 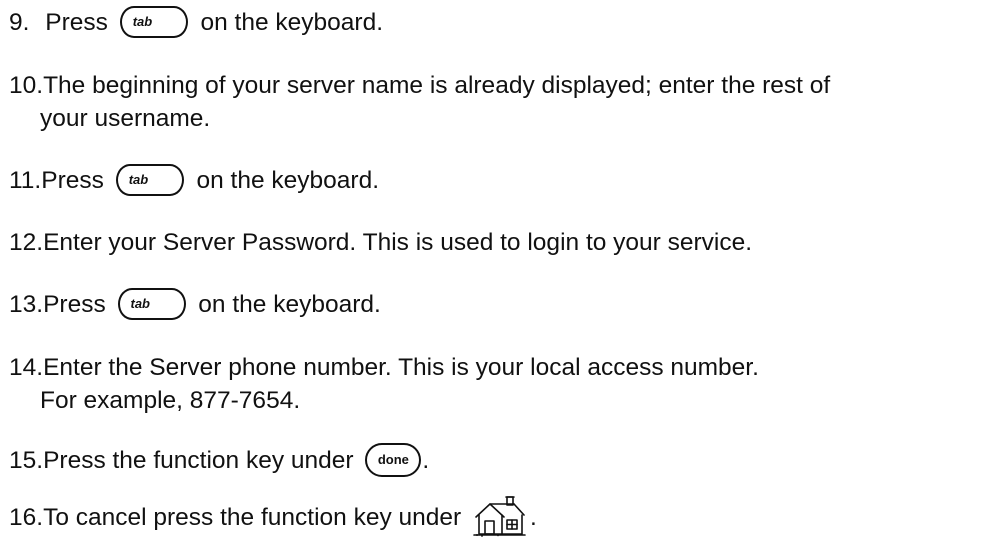 I want to click on step-number: 9., so click(x=19, y=22).